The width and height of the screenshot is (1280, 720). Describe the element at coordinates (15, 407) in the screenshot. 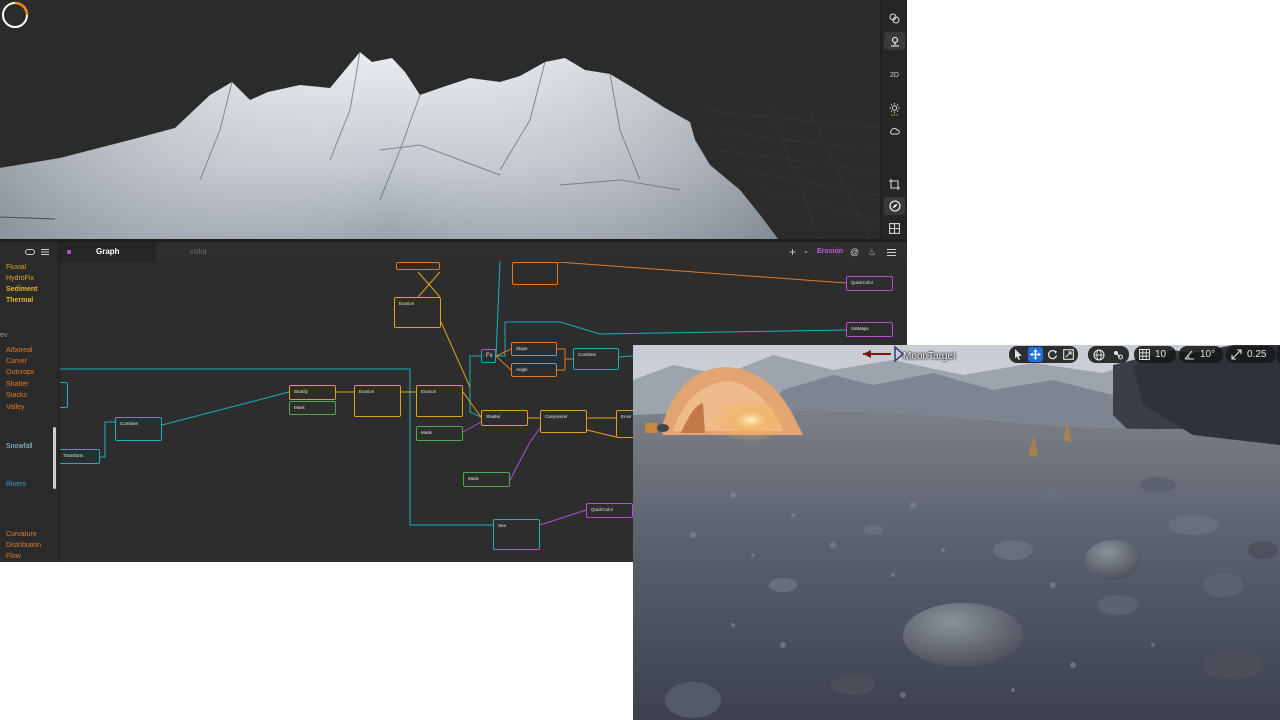

I see `library-item-valley: Valley` at that location.